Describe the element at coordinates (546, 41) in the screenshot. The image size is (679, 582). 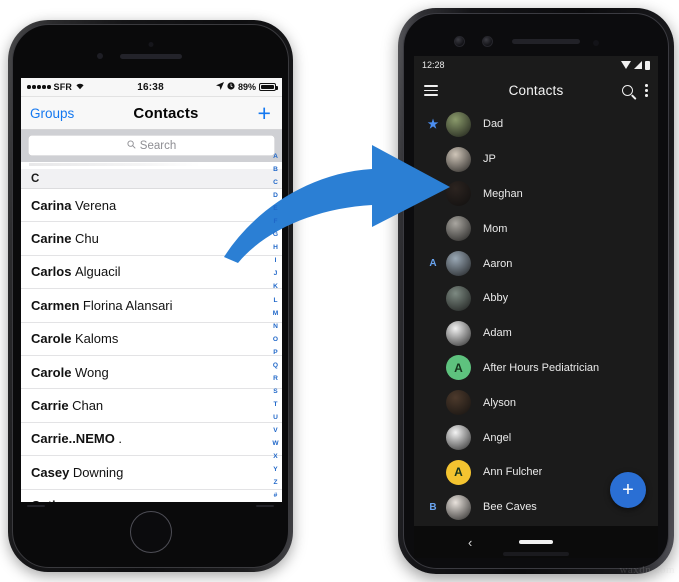
I see `android-earpiece` at that location.